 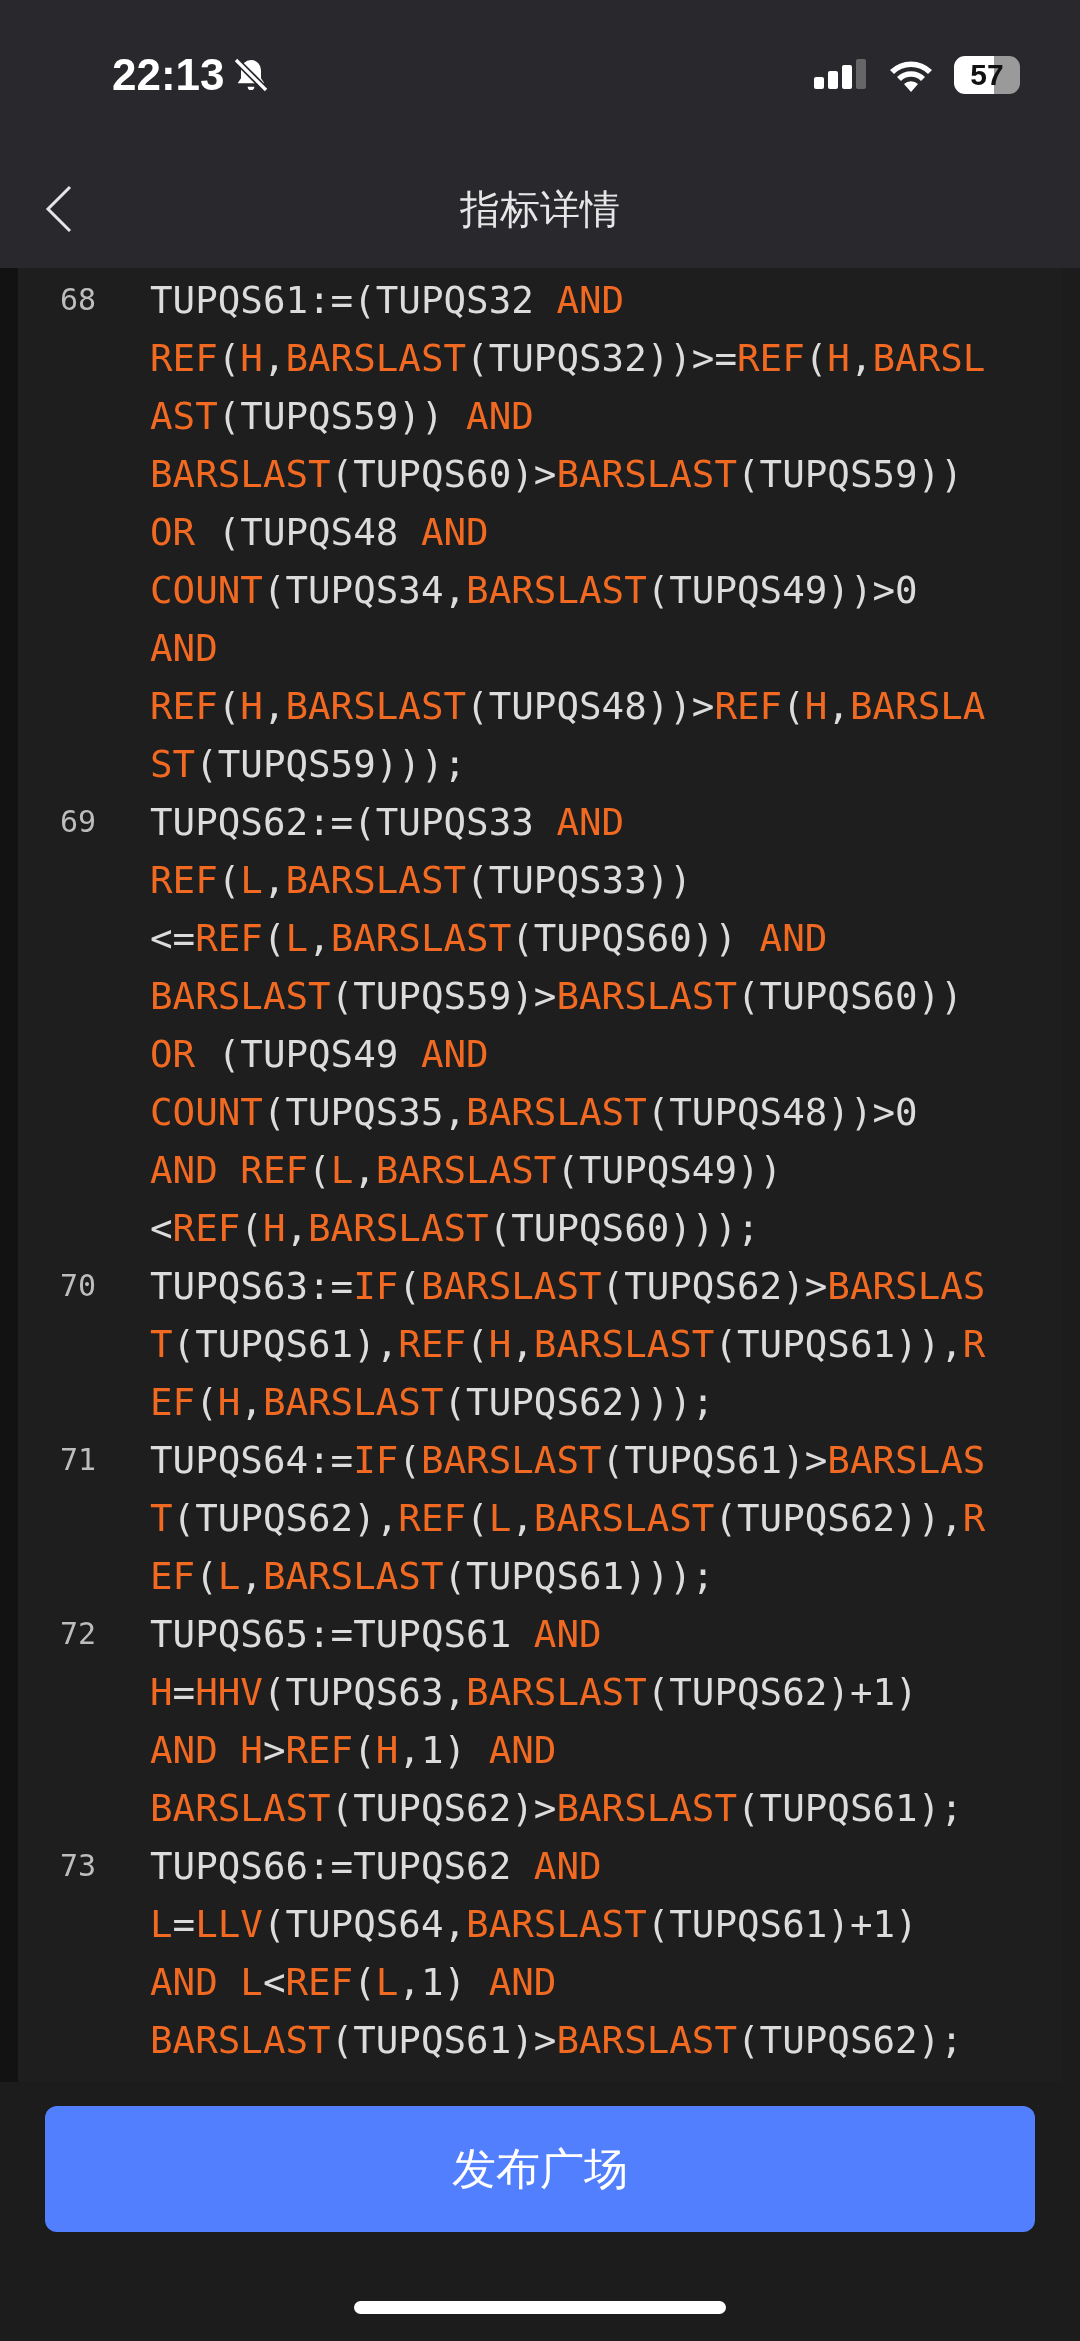 I want to click on line-number: 70, so click(x=78, y=1286).